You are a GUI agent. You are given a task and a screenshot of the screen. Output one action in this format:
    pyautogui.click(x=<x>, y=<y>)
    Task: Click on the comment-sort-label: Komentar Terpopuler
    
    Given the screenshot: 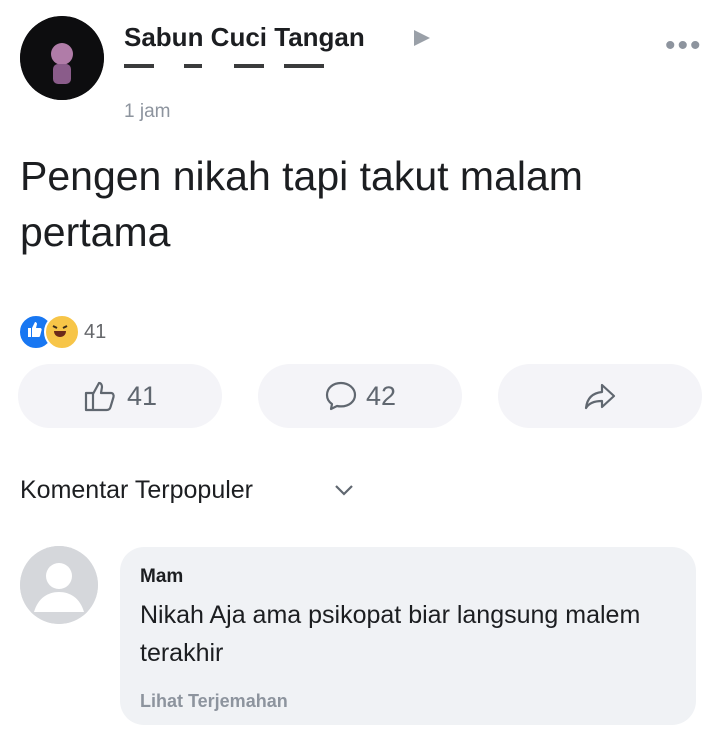 What is the action you would take?
    pyautogui.click(x=136, y=490)
    